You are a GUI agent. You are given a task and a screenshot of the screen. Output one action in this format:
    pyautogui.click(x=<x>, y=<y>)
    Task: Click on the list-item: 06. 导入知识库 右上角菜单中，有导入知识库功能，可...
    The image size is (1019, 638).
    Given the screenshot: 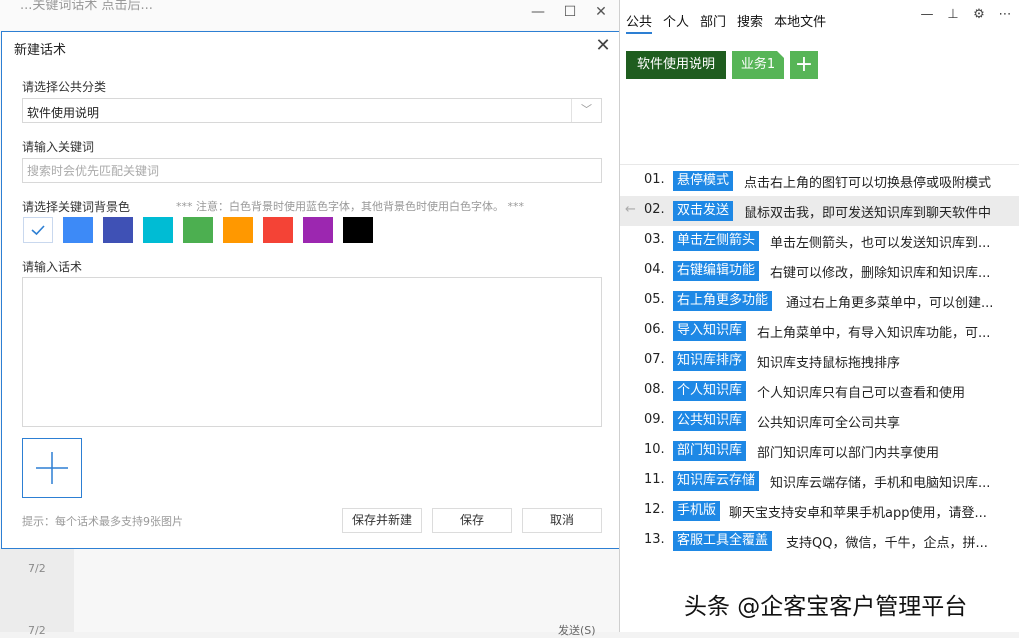 What is the action you would take?
    pyautogui.click(x=819, y=331)
    